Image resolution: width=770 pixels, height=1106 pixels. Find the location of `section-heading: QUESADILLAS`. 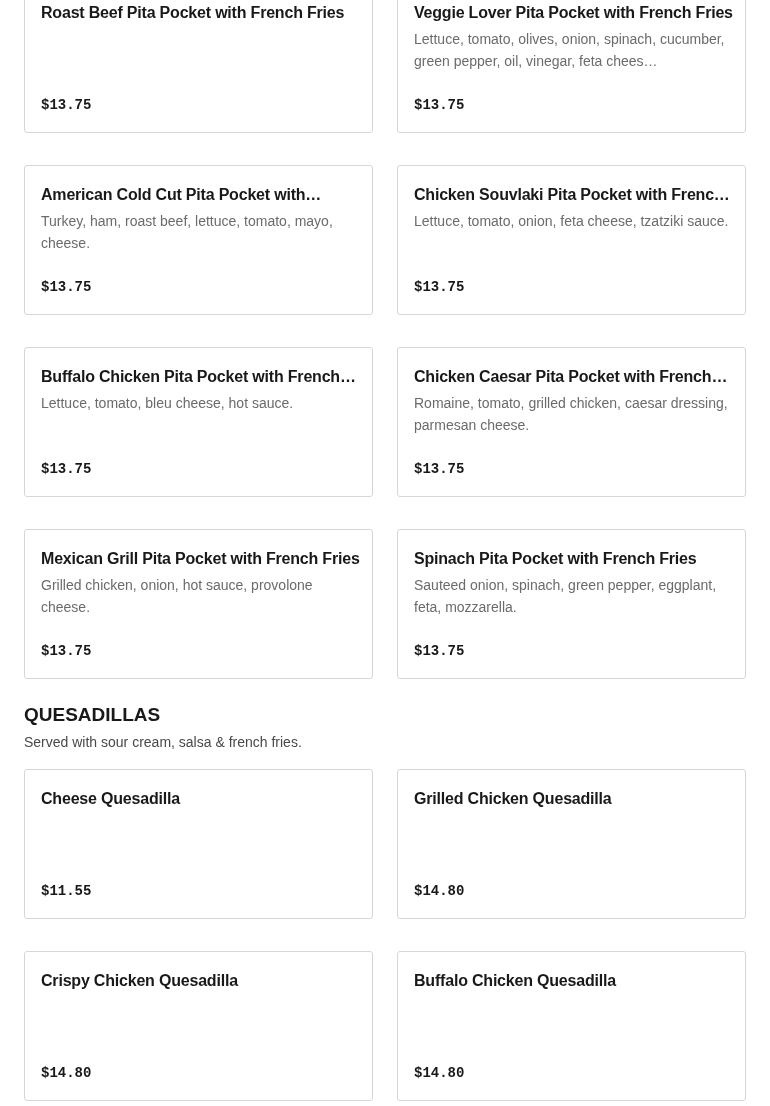

section-heading: QUESADILLAS is located at coordinates (93, 715).